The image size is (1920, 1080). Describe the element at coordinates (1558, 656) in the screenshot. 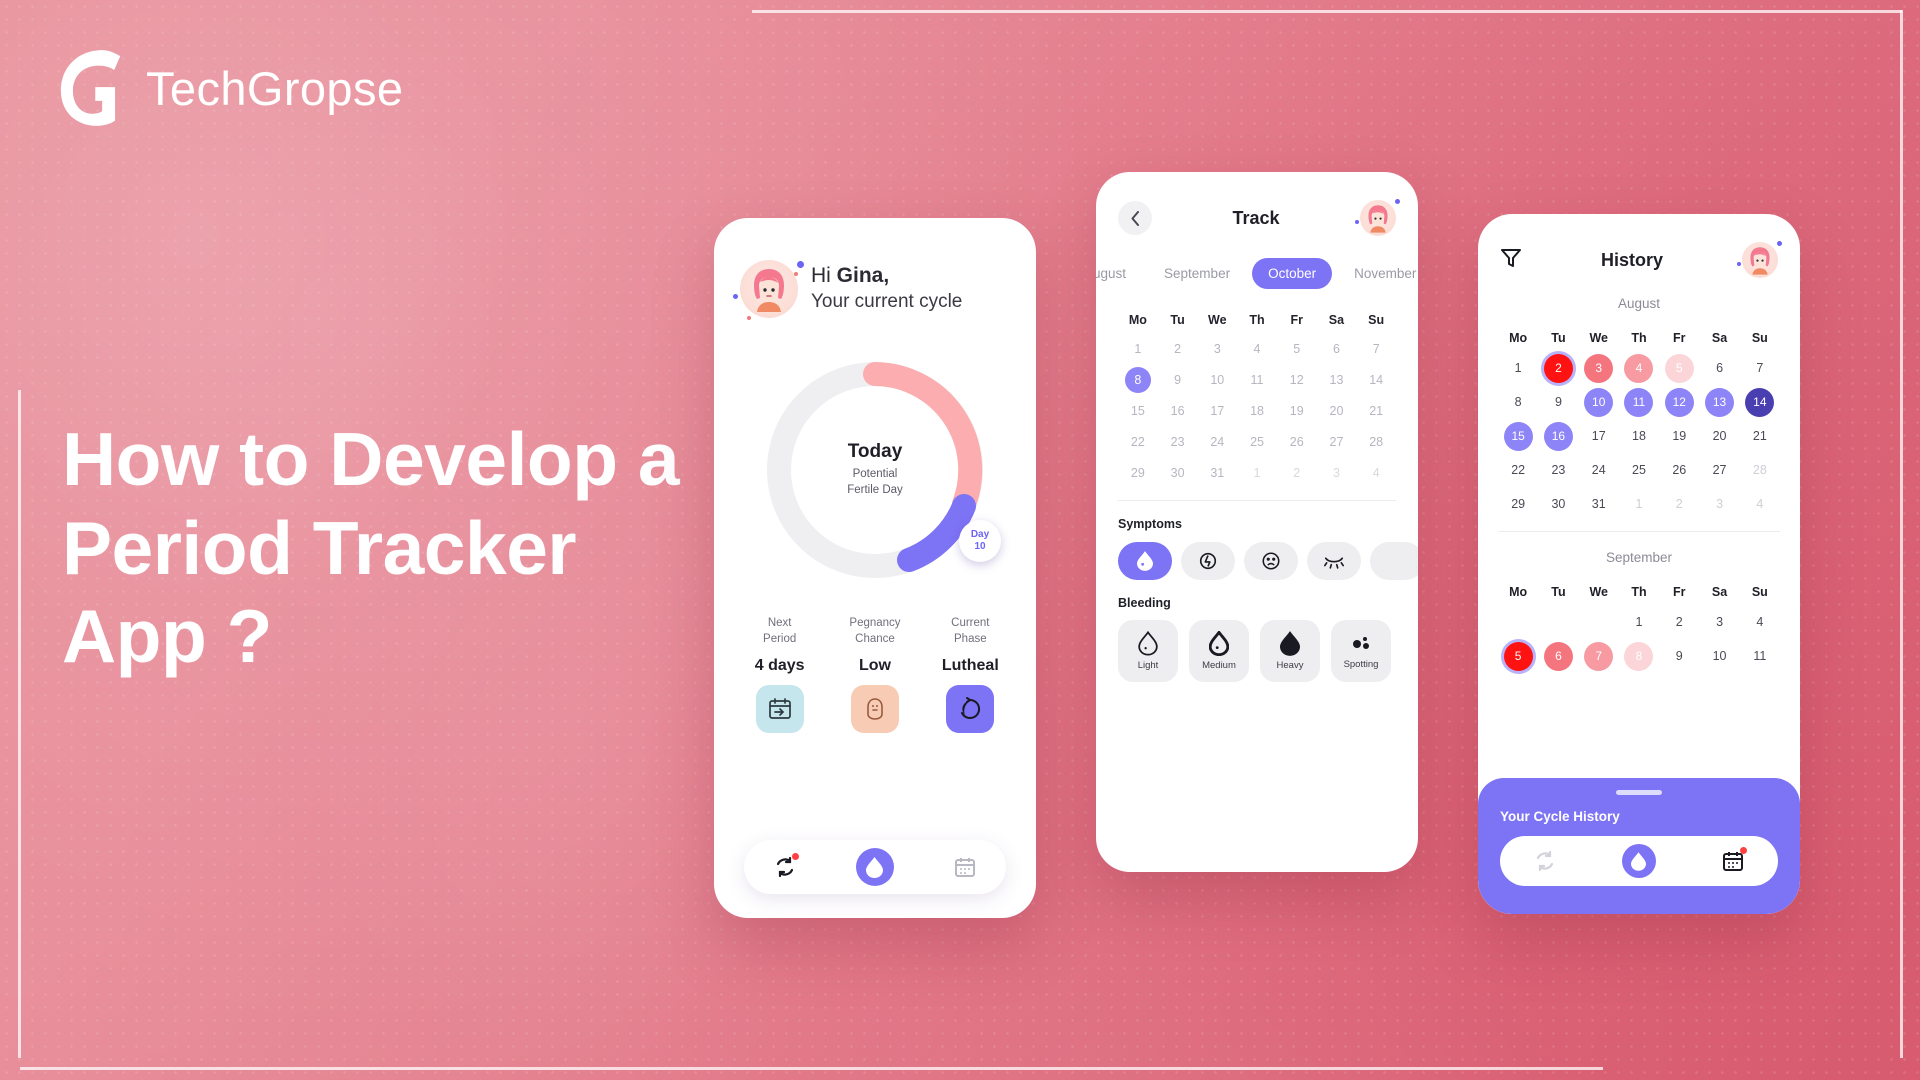

I see `calendar-day-marked: 6` at that location.